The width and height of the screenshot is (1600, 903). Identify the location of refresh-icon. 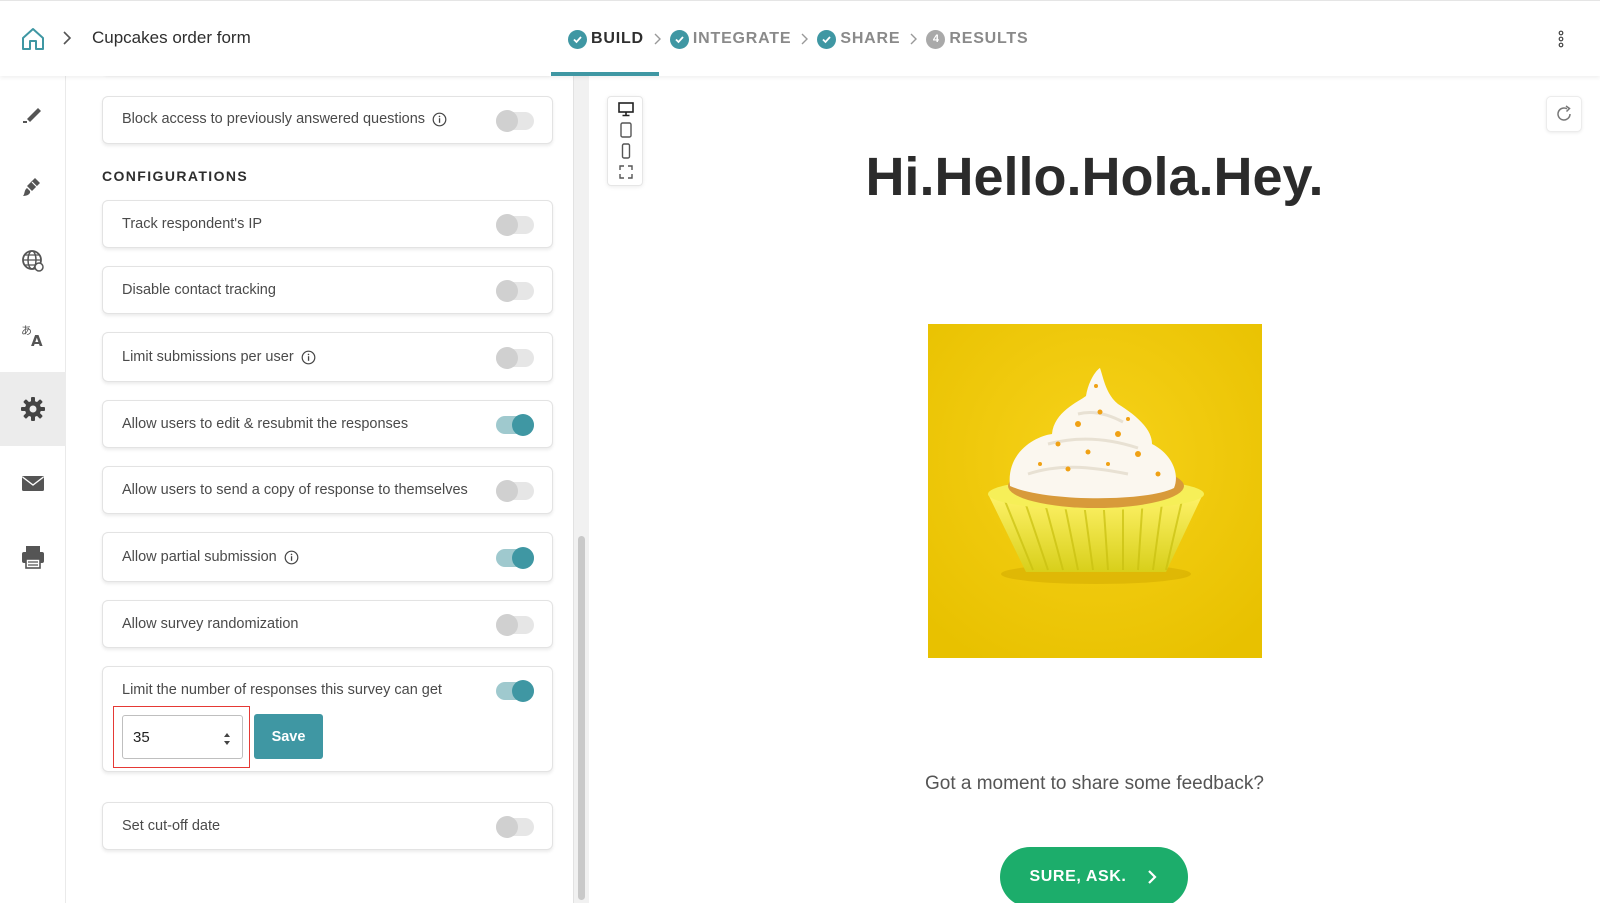
(1564, 113).